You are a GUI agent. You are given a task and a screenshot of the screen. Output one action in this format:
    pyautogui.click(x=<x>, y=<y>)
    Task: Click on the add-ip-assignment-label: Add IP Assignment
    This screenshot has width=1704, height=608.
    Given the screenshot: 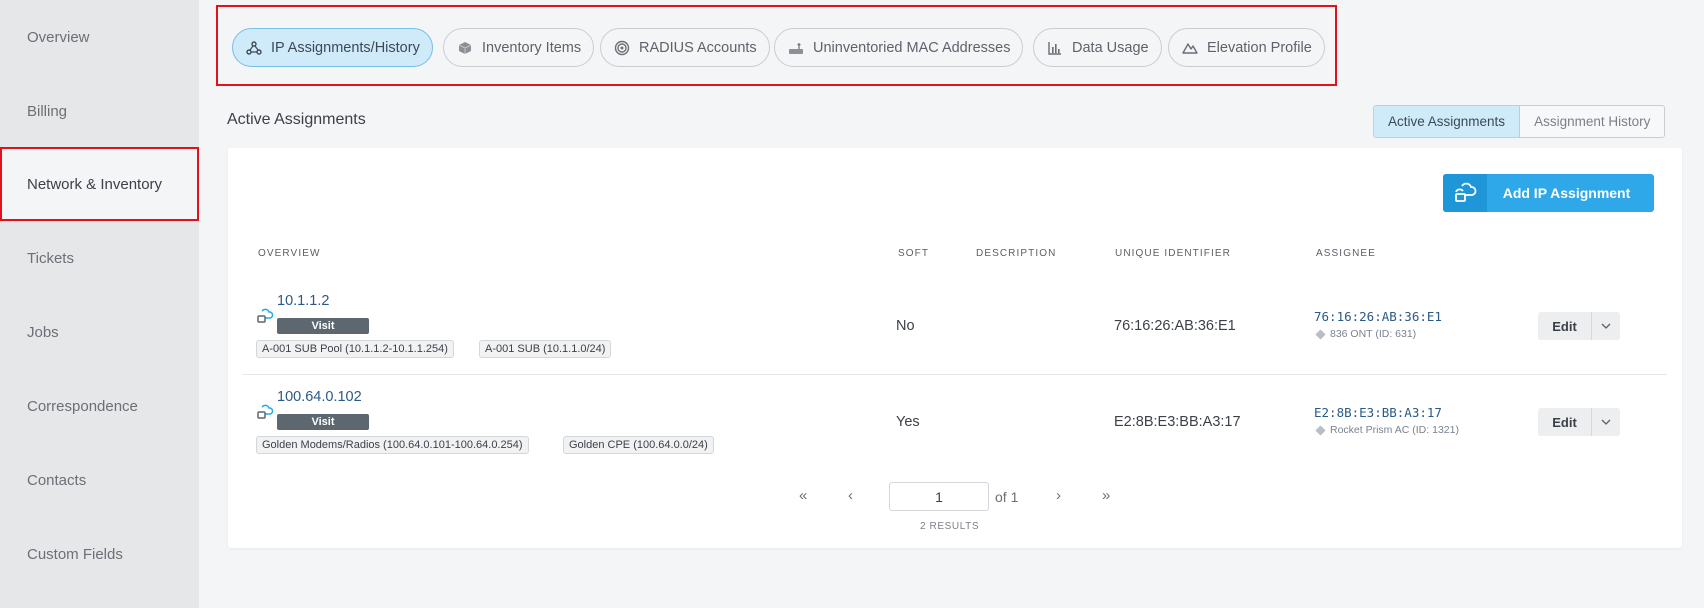 What is the action you would take?
    pyautogui.click(x=1566, y=193)
    